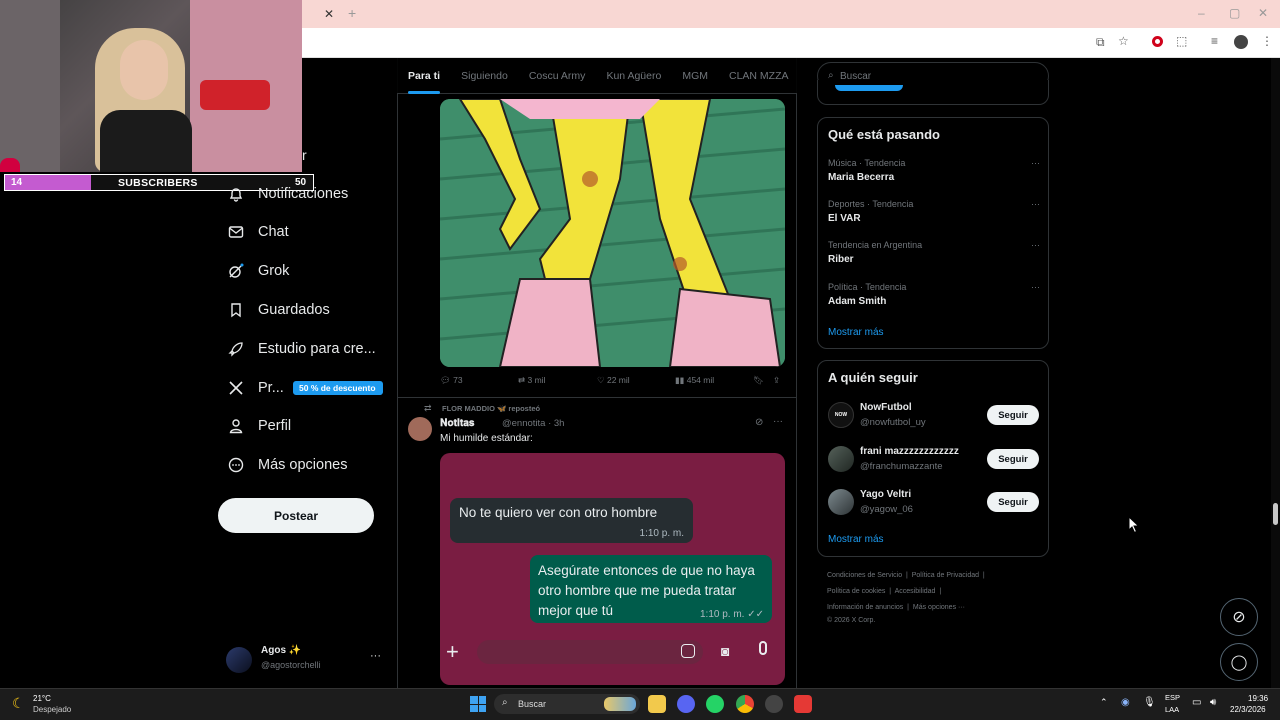  I want to click on app-icon, so click(803, 704).